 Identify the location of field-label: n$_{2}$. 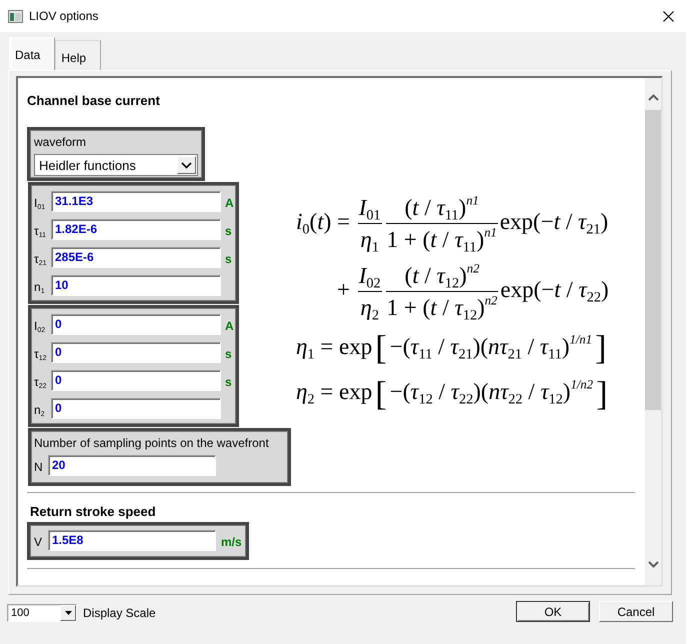
(40, 409).